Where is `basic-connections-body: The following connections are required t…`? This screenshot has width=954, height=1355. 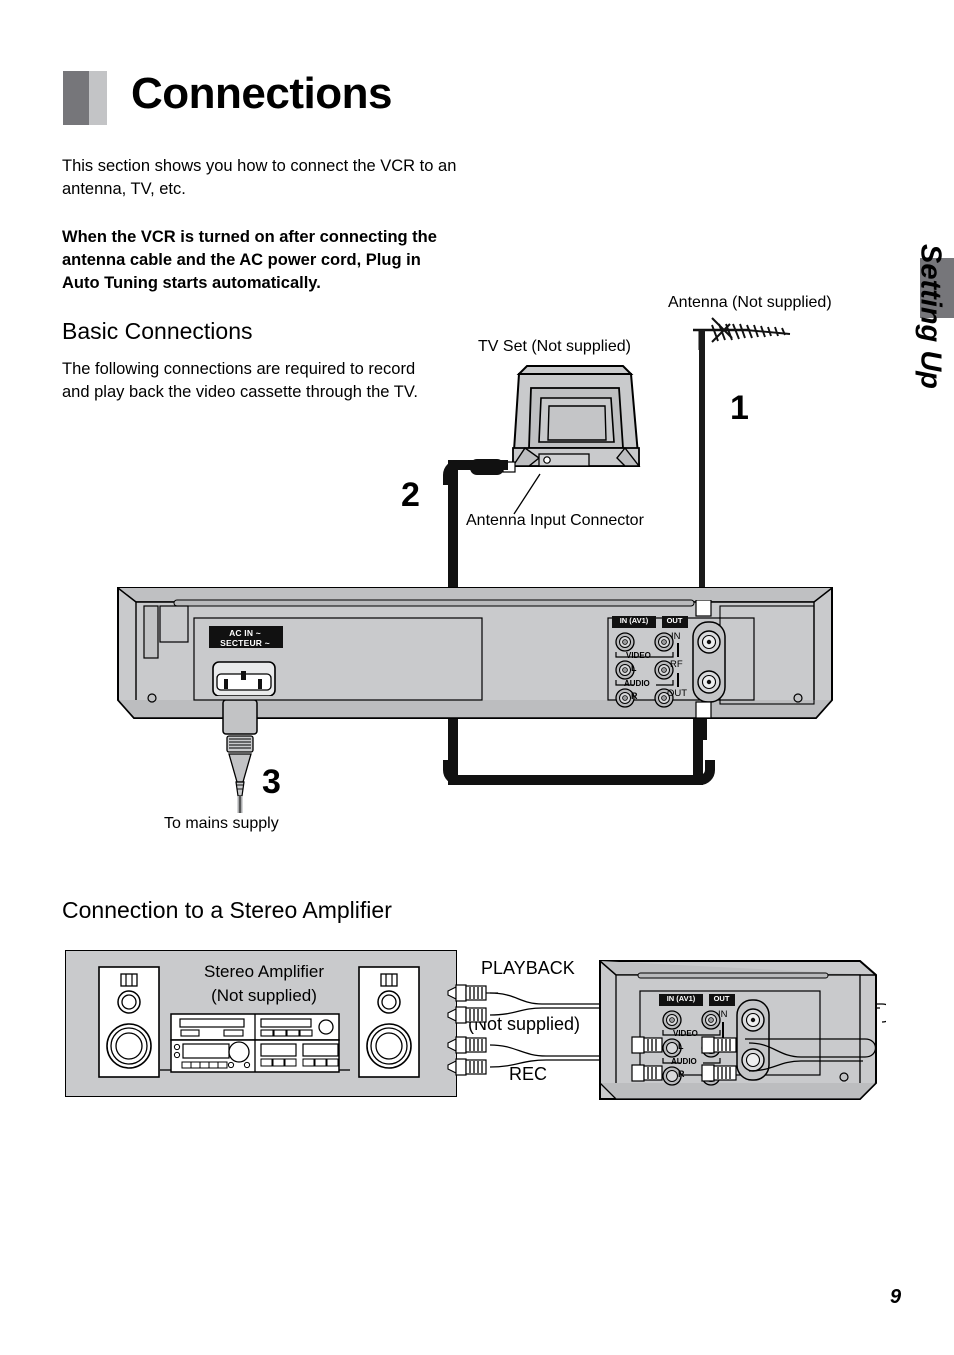
basic-connections-body: The following connections are required t… is located at coordinates (240, 380).